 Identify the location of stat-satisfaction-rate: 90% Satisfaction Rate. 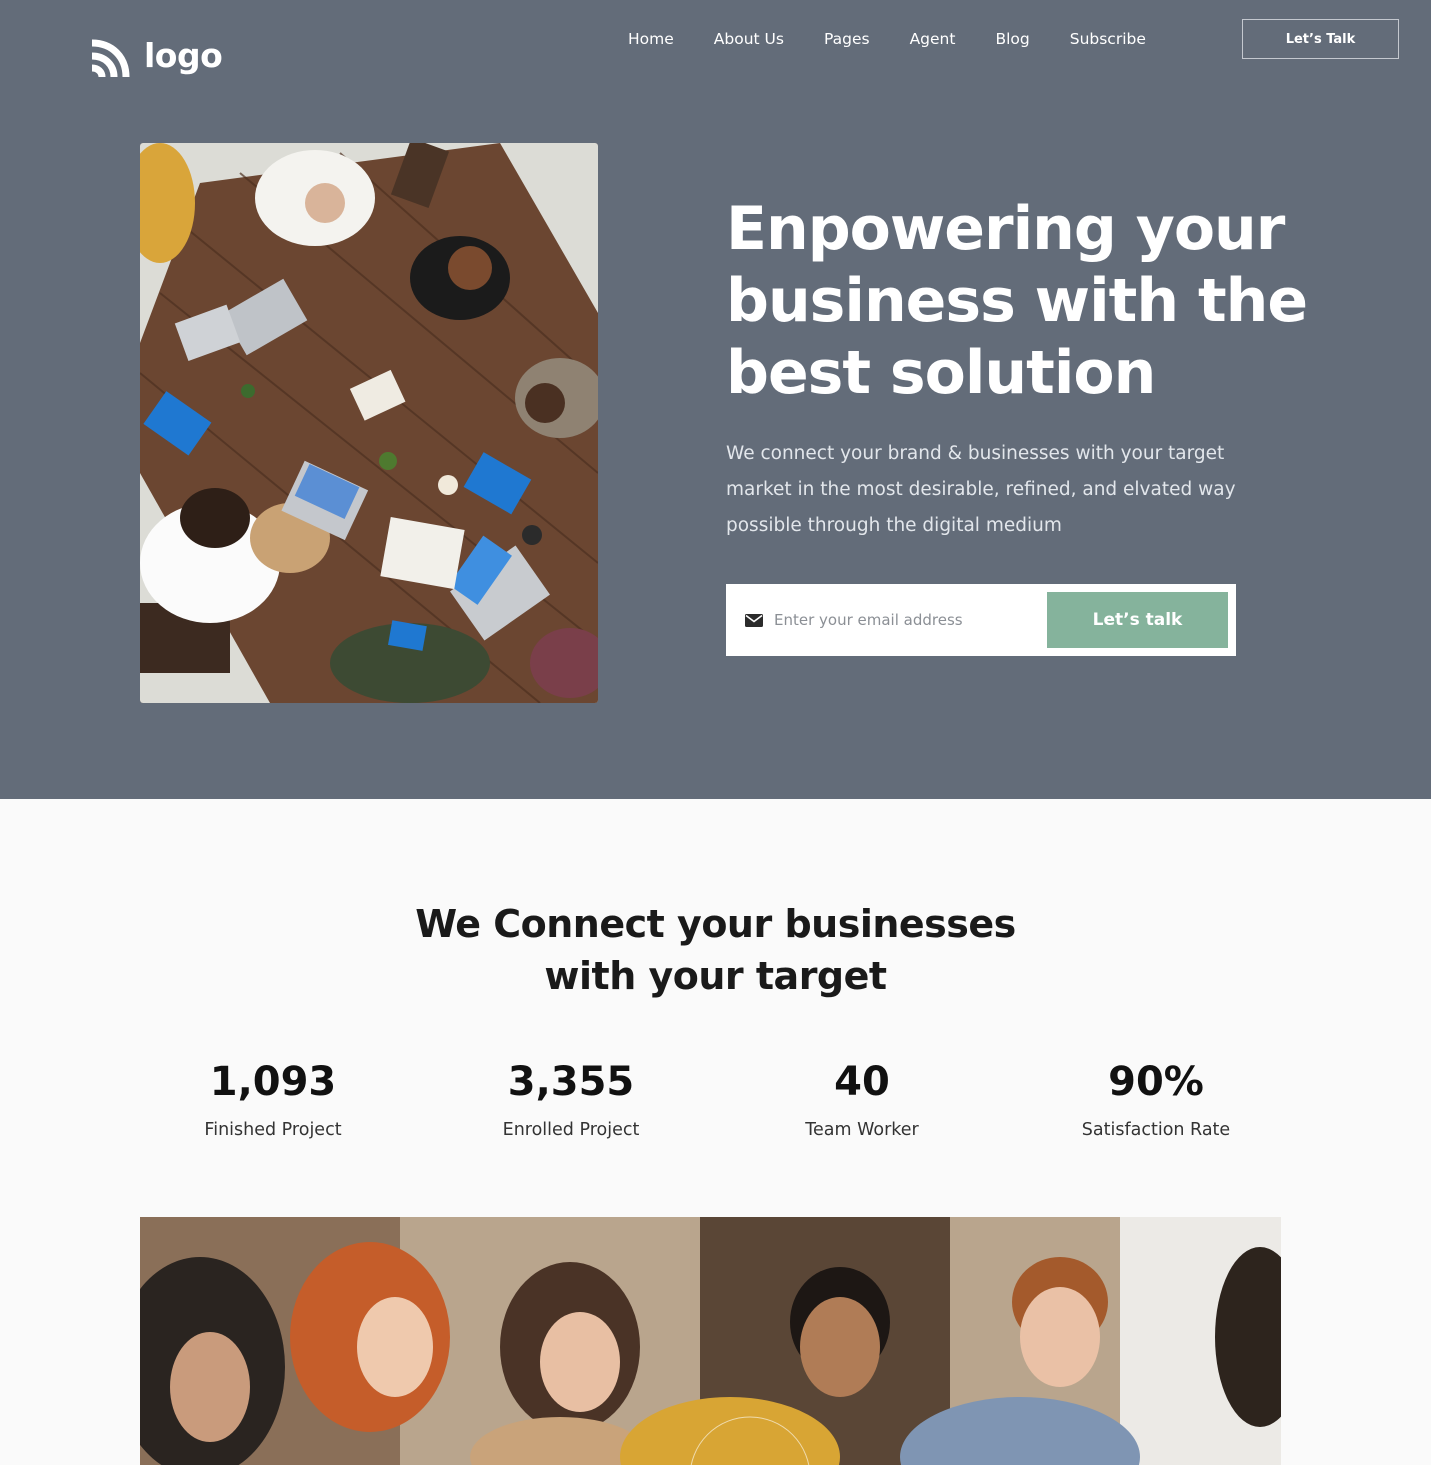
(1156, 1099).